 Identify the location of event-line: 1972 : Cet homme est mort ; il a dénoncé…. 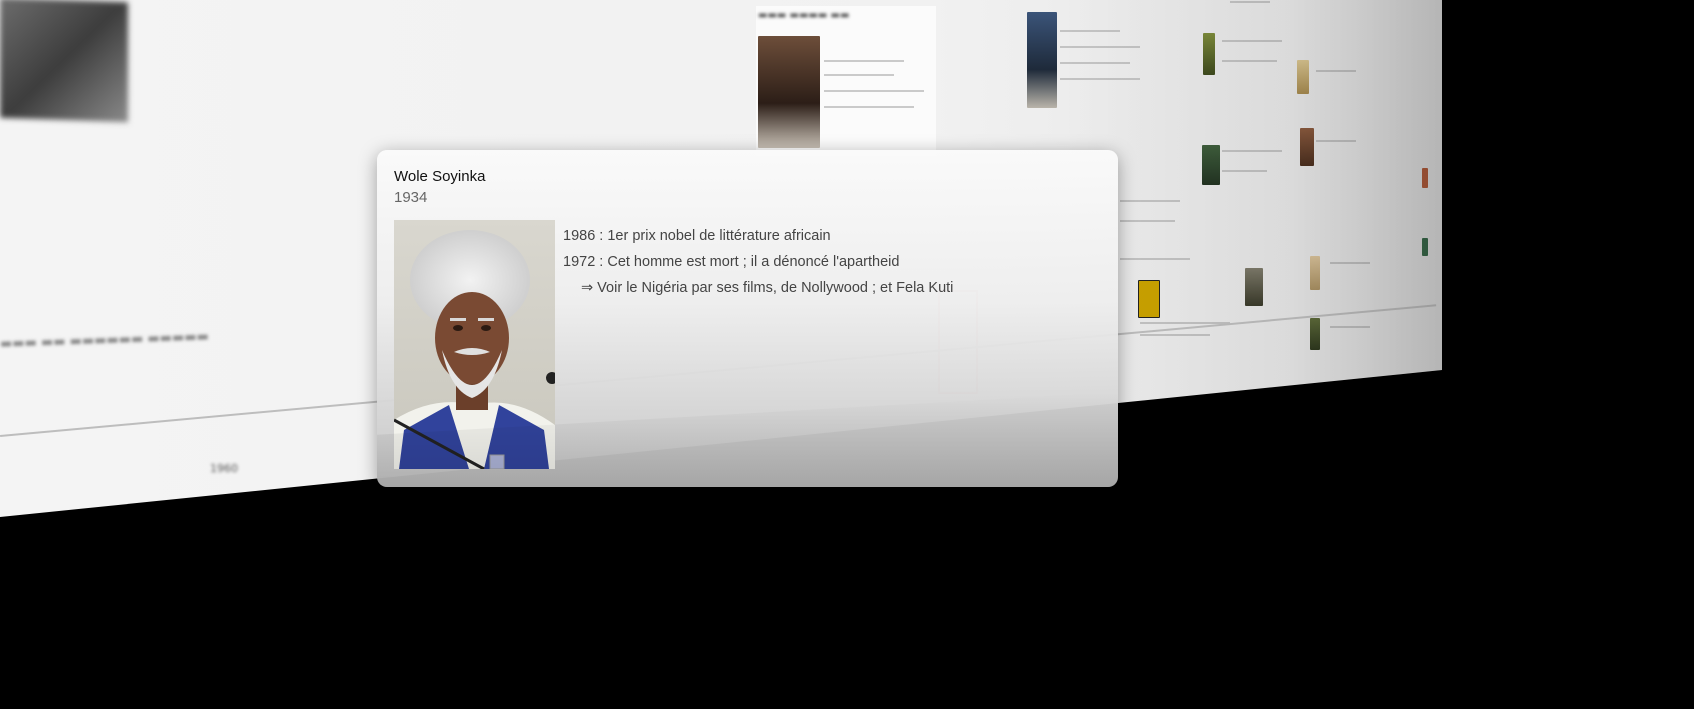
(731, 262).